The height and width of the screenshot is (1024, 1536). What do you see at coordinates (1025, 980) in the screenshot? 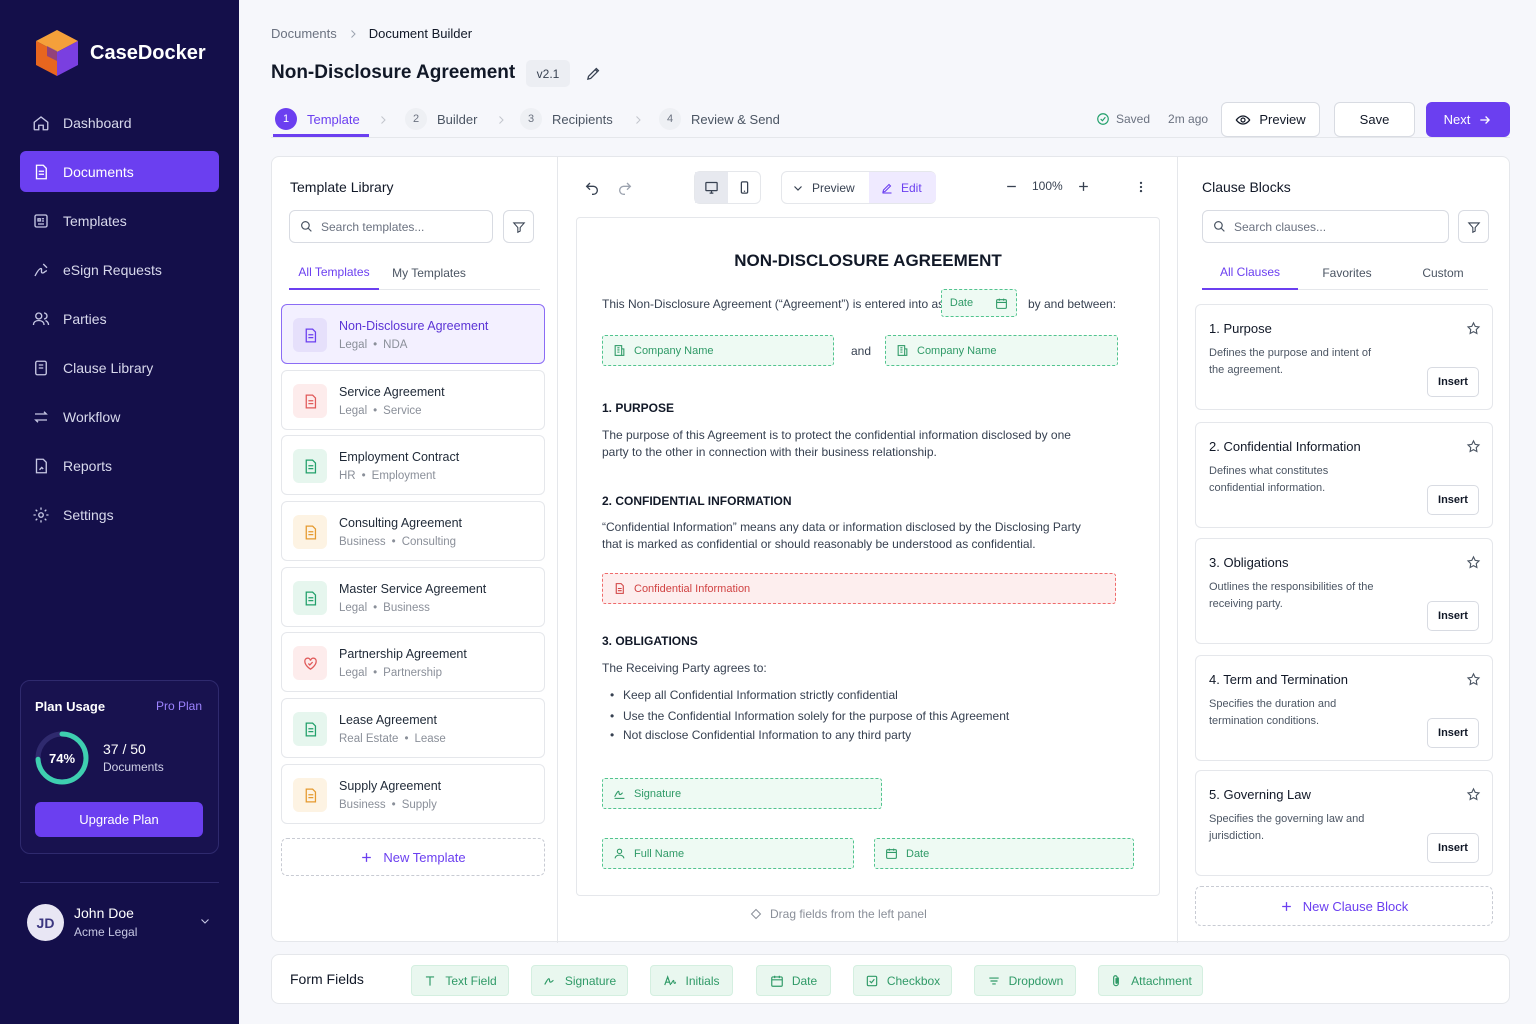
I see `field-chip-dropdown: Dropdown` at bounding box center [1025, 980].